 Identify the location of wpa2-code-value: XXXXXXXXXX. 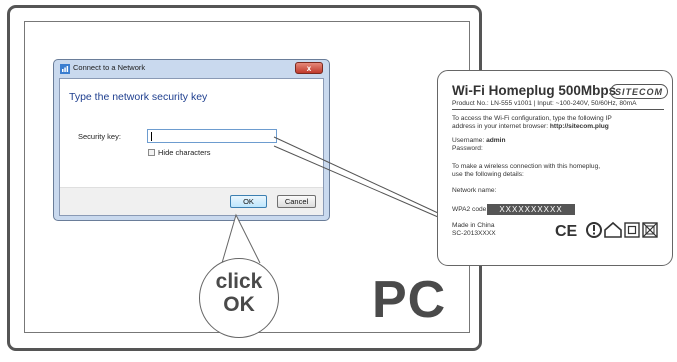
(531, 209).